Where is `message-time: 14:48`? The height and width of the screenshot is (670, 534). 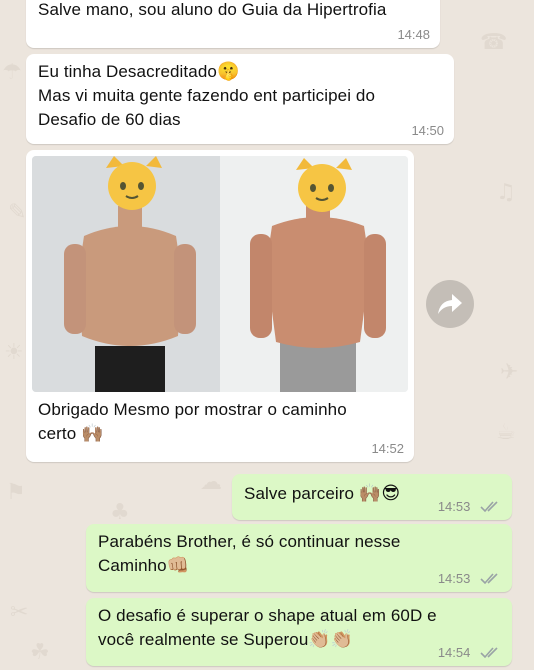 message-time: 14:48 is located at coordinates (413, 34).